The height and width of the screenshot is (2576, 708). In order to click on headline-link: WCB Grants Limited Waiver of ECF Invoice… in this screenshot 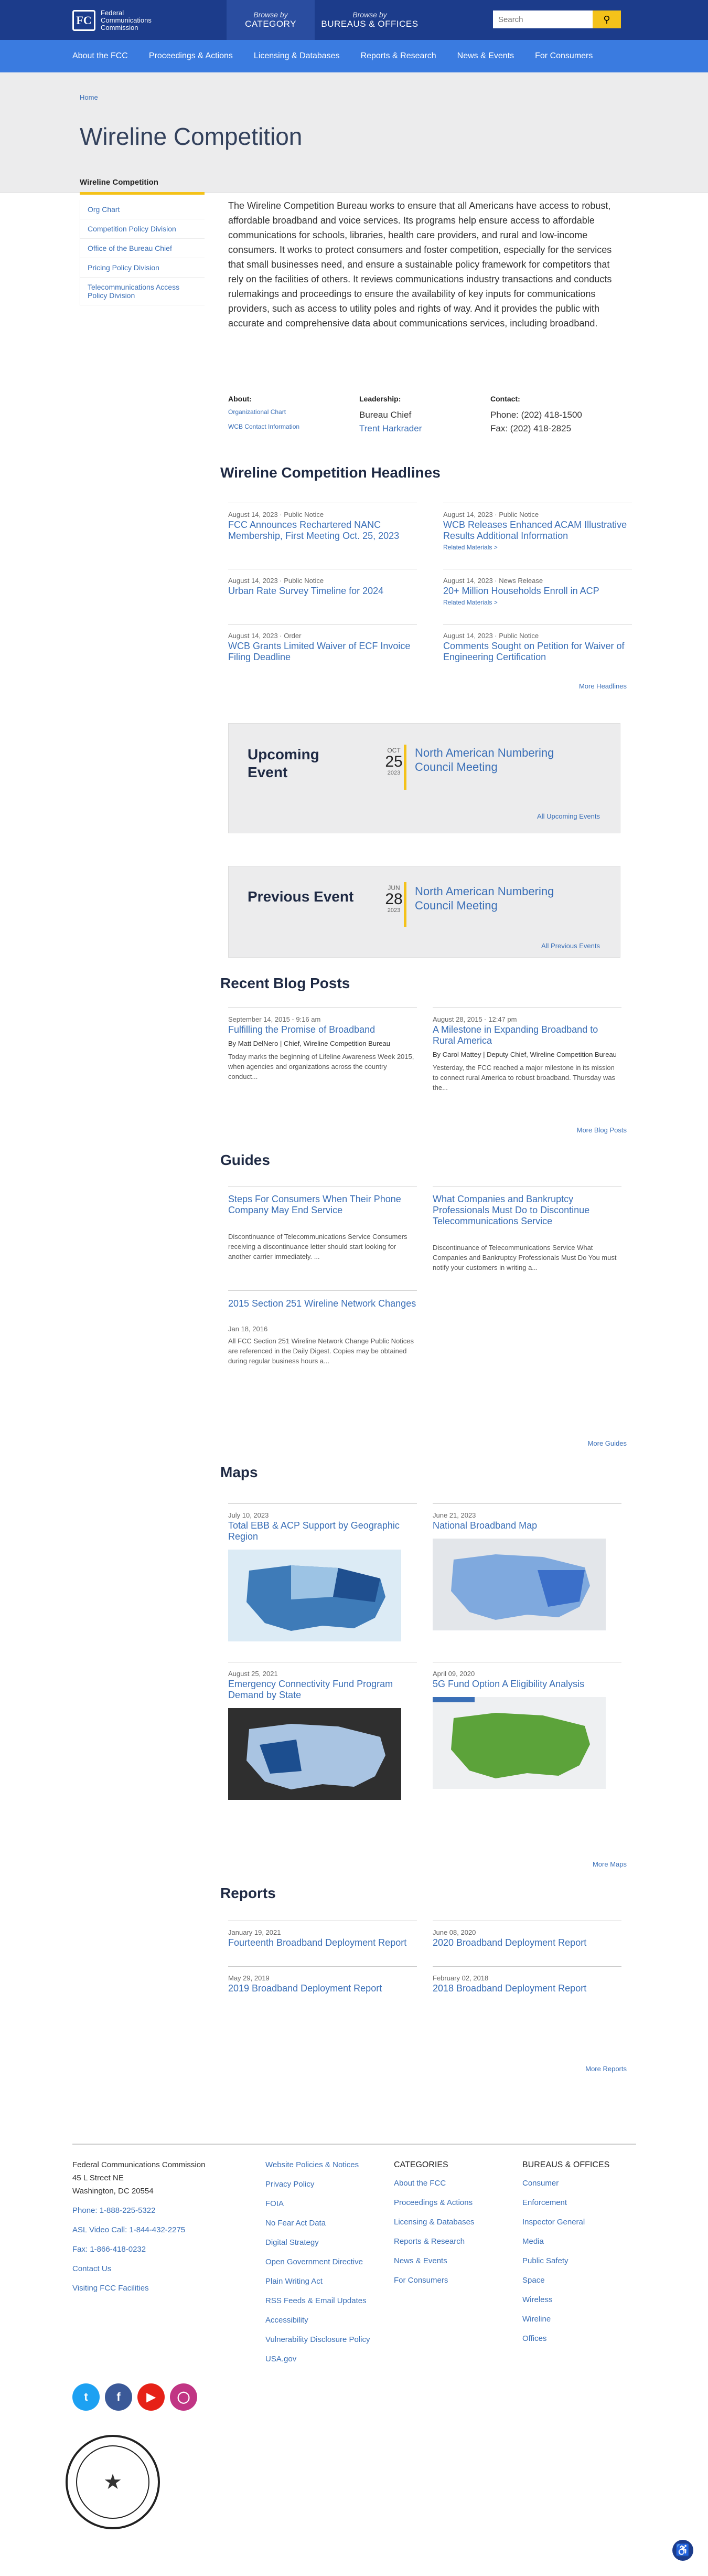, I will do `click(319, 651)`.